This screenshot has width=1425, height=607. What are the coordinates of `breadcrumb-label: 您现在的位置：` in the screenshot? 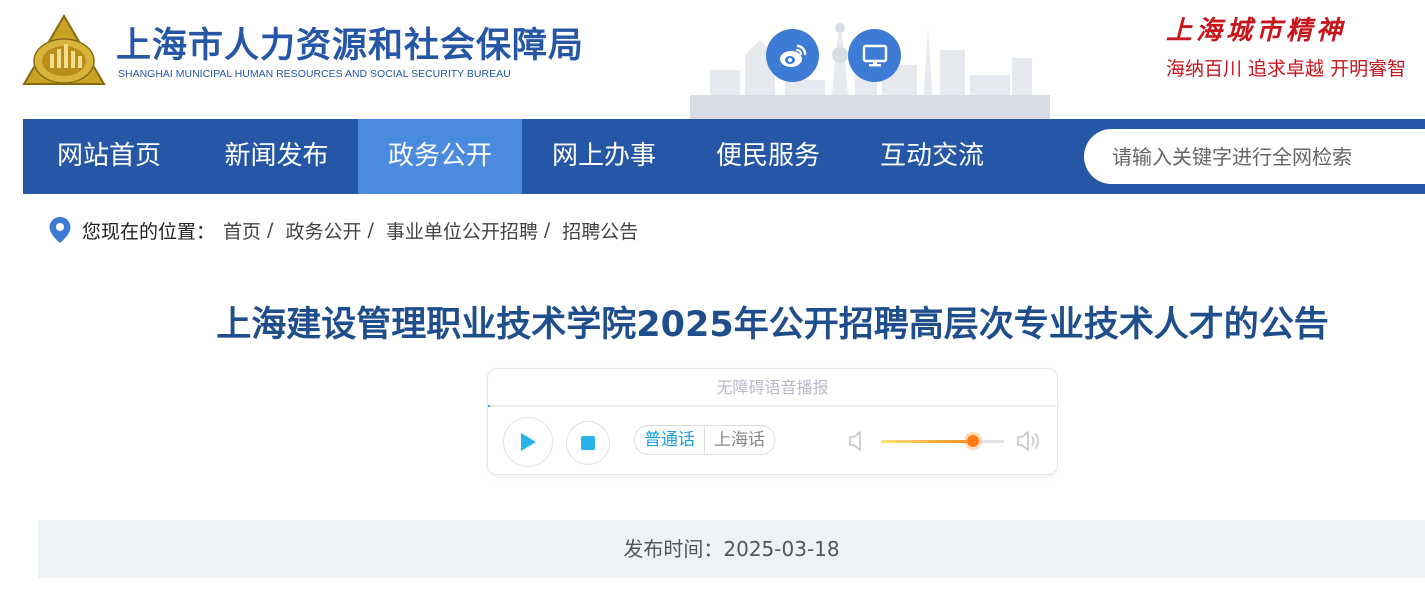 It's located at (149, 231).